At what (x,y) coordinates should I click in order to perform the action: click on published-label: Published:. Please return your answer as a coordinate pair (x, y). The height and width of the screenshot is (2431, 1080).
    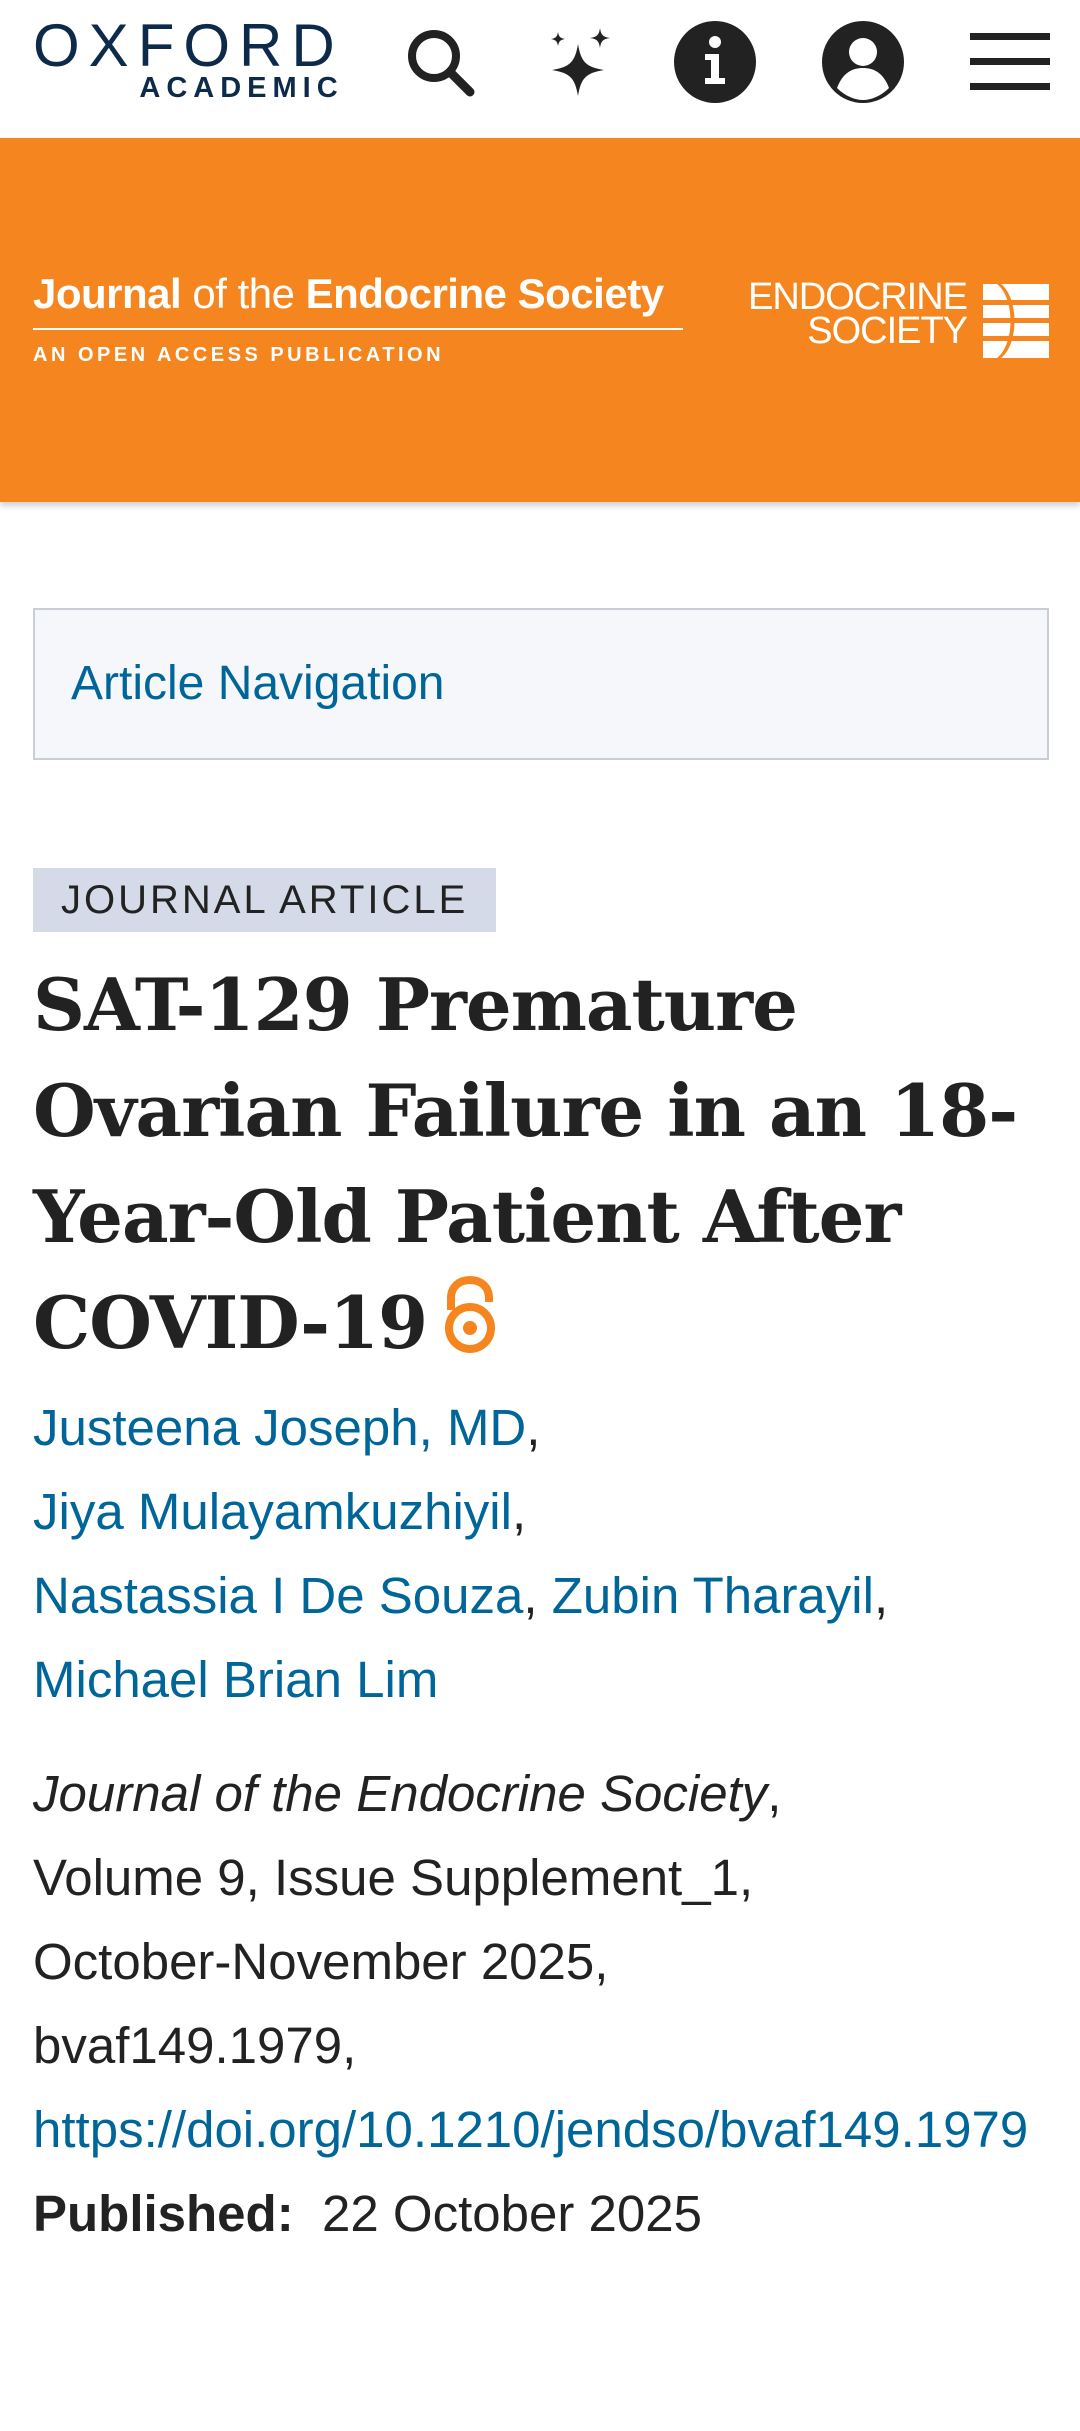
    Looking at the image, I should click on (163, 2213).